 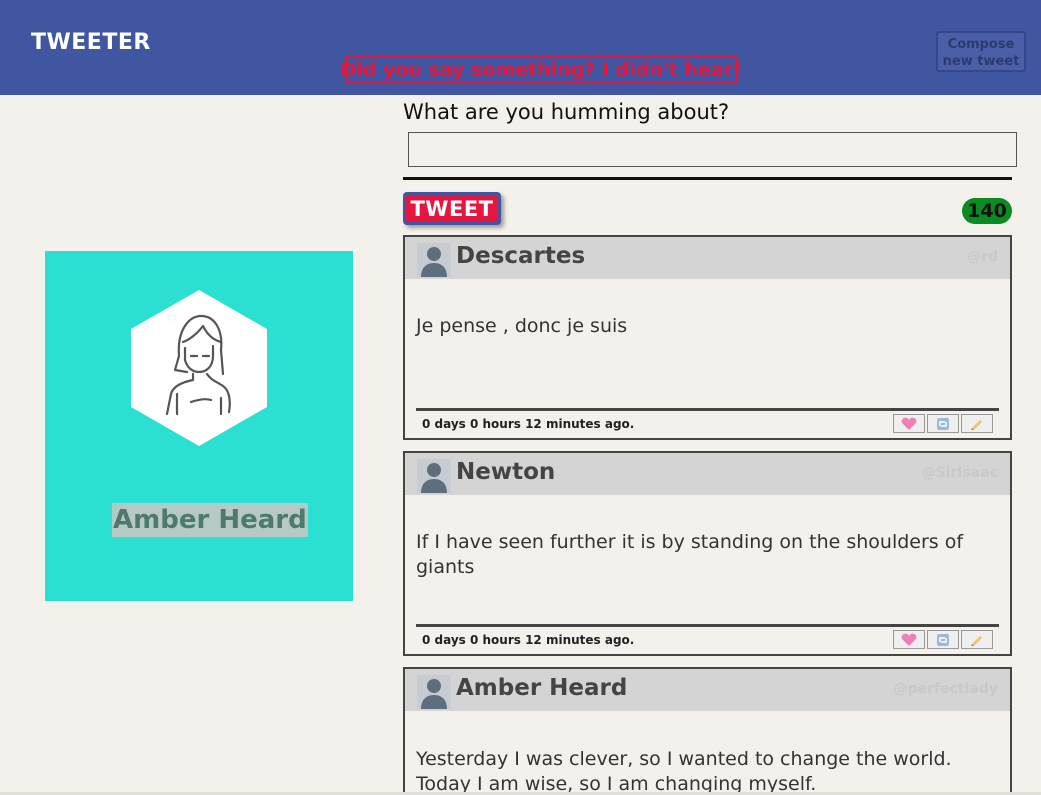 I want to click on profile-card: Amber Heard, so click(x=199, y=426).